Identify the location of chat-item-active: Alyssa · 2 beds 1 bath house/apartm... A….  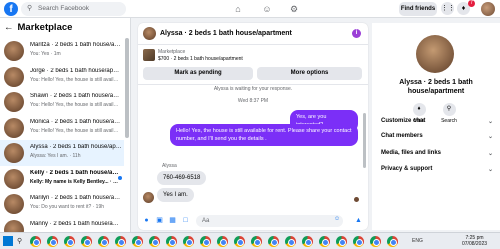
(62, 153).